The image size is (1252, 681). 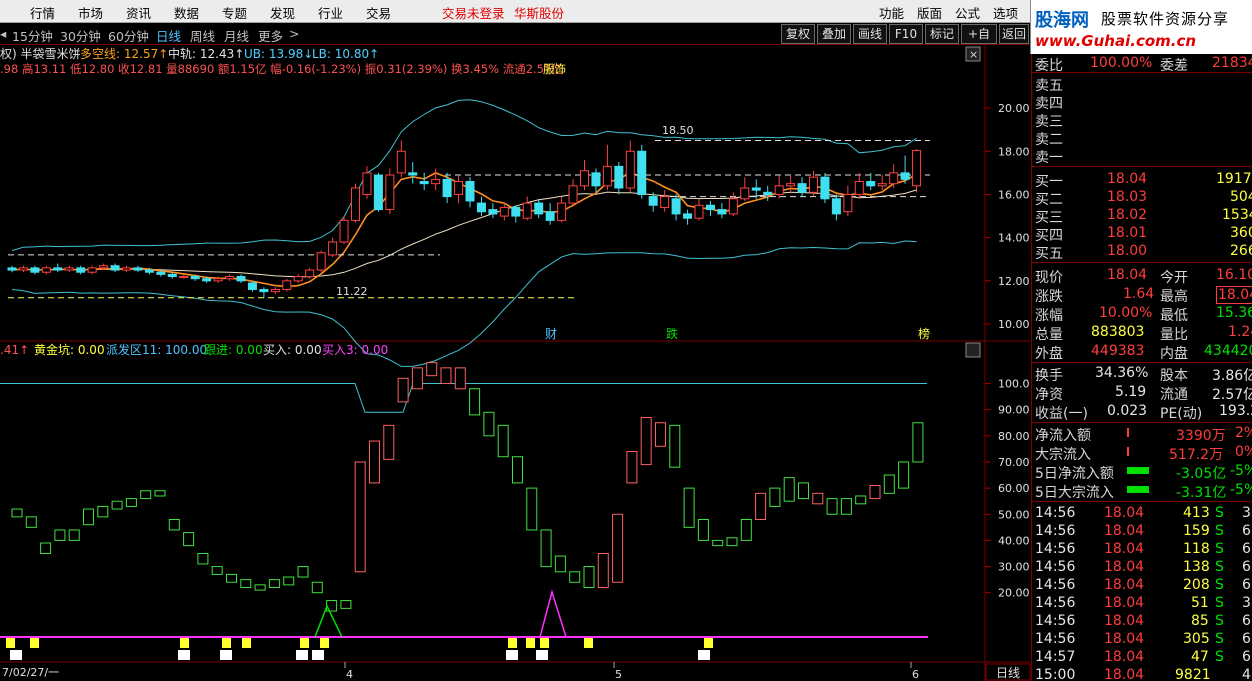 What do you see at coordinates (1126, 313) in the screenshot?
I see `stat-value: 10.00%` at bounding box center [1126, 313].